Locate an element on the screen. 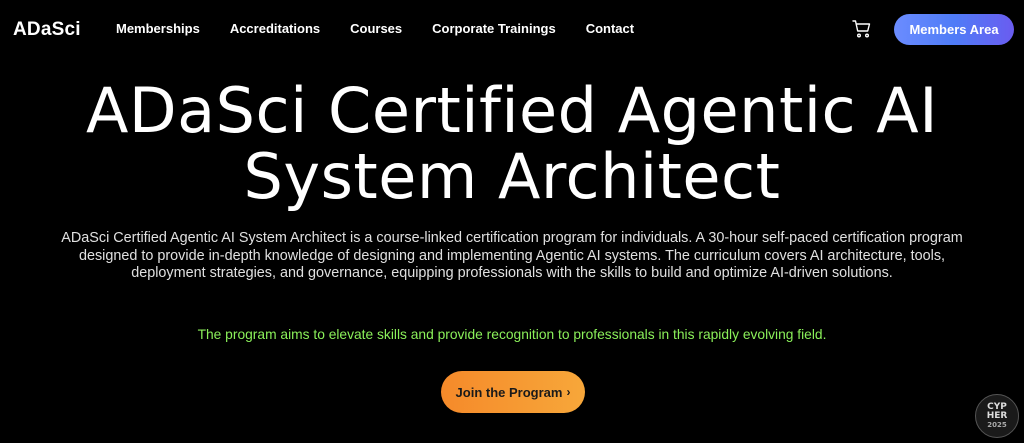 This screenshot has height=443, width=1024. nav-link-memberships: Memberships is located at coordinates (158, 28).